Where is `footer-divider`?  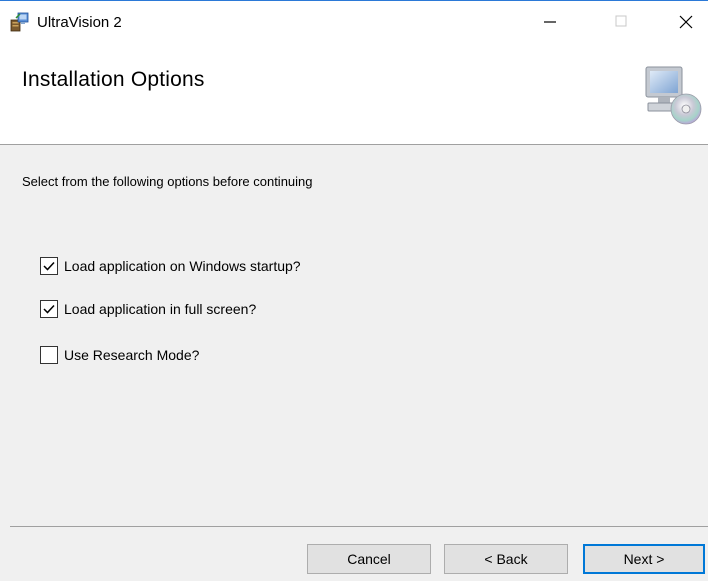 footer-divider is located at coordinates (359, 526).